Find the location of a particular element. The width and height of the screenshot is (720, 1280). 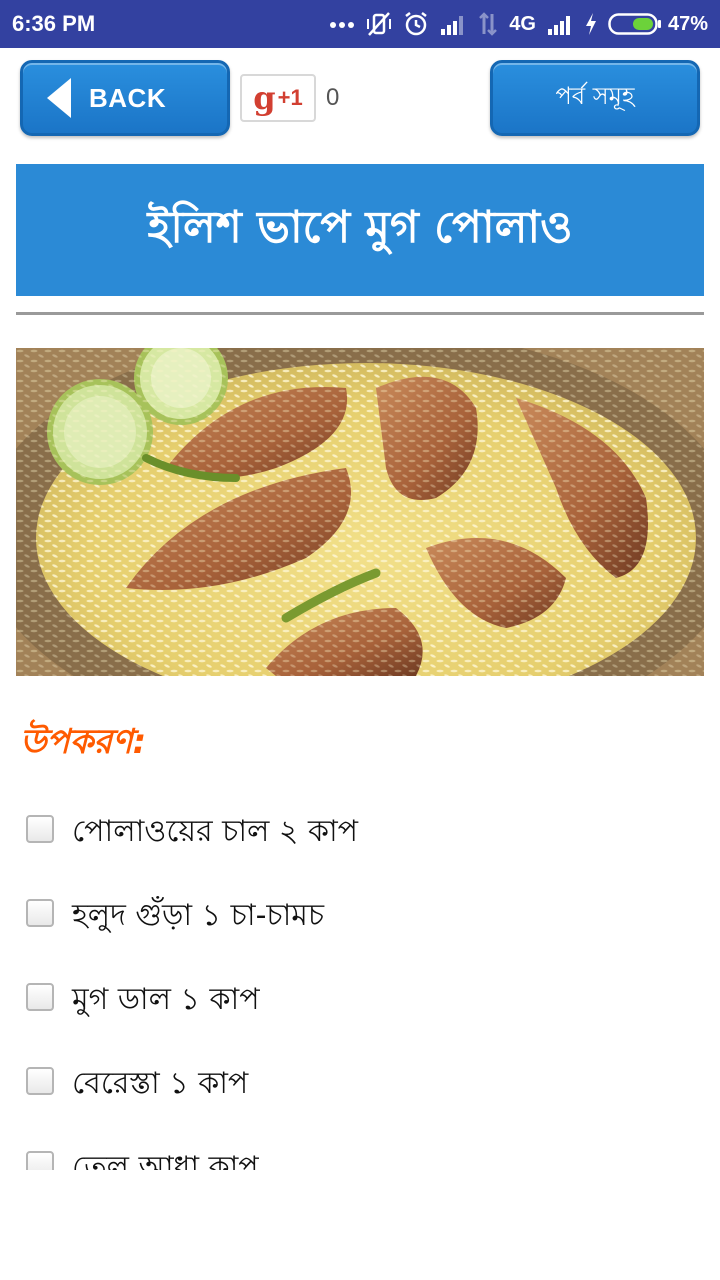

ingredient-label: হলুদ গুঁড়া ১ চা-চামচ is located at coordinates (198, 915).